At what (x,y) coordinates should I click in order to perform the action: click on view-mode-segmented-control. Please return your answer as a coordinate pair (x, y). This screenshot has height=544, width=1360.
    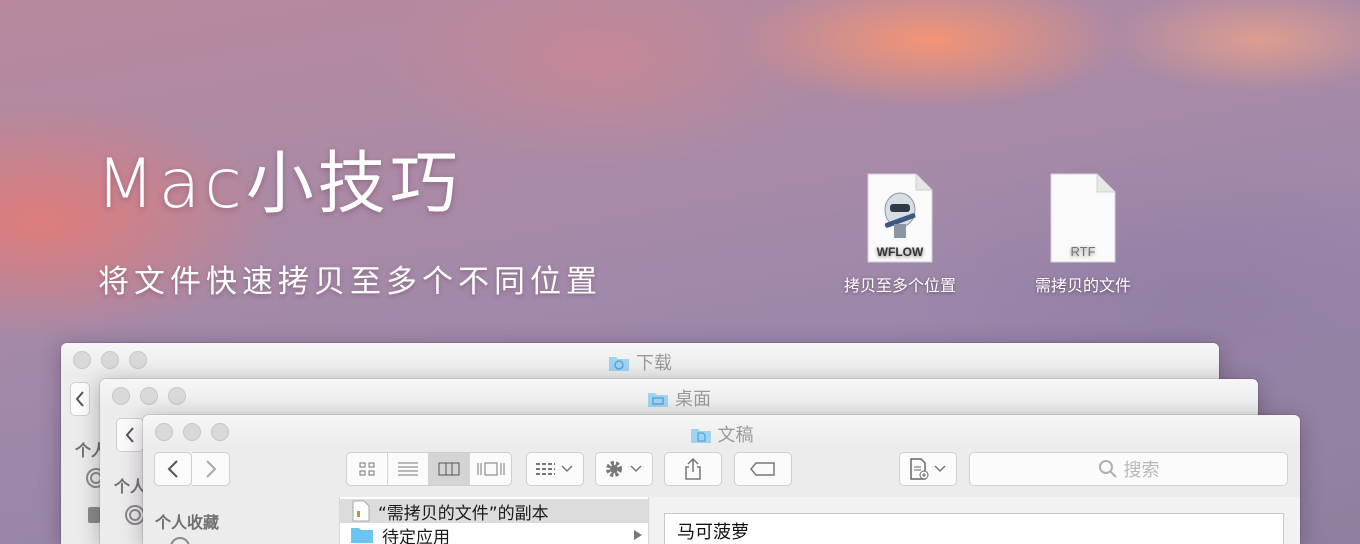
    Looking at the image, I should click on (429, 469).